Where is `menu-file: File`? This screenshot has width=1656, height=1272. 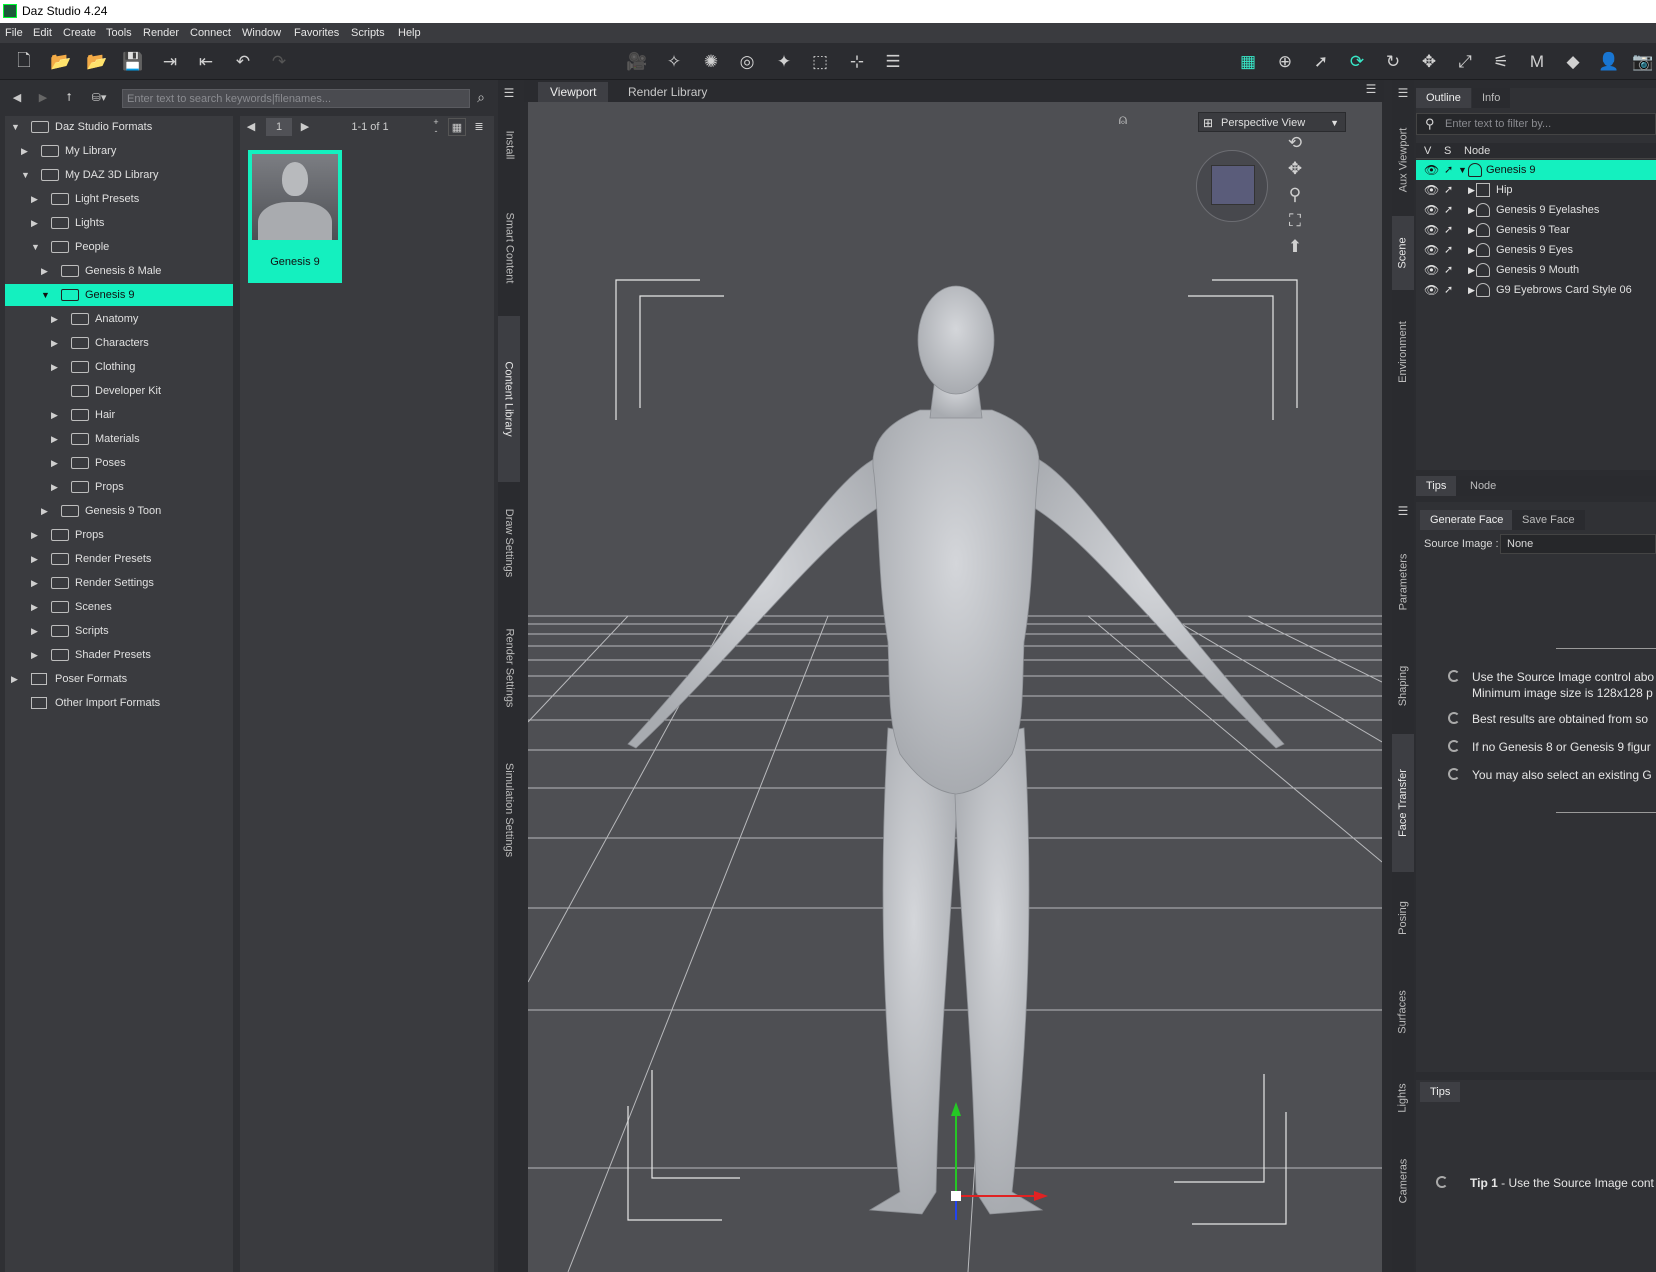
menu-file: File is located at coordinates (14, 33).